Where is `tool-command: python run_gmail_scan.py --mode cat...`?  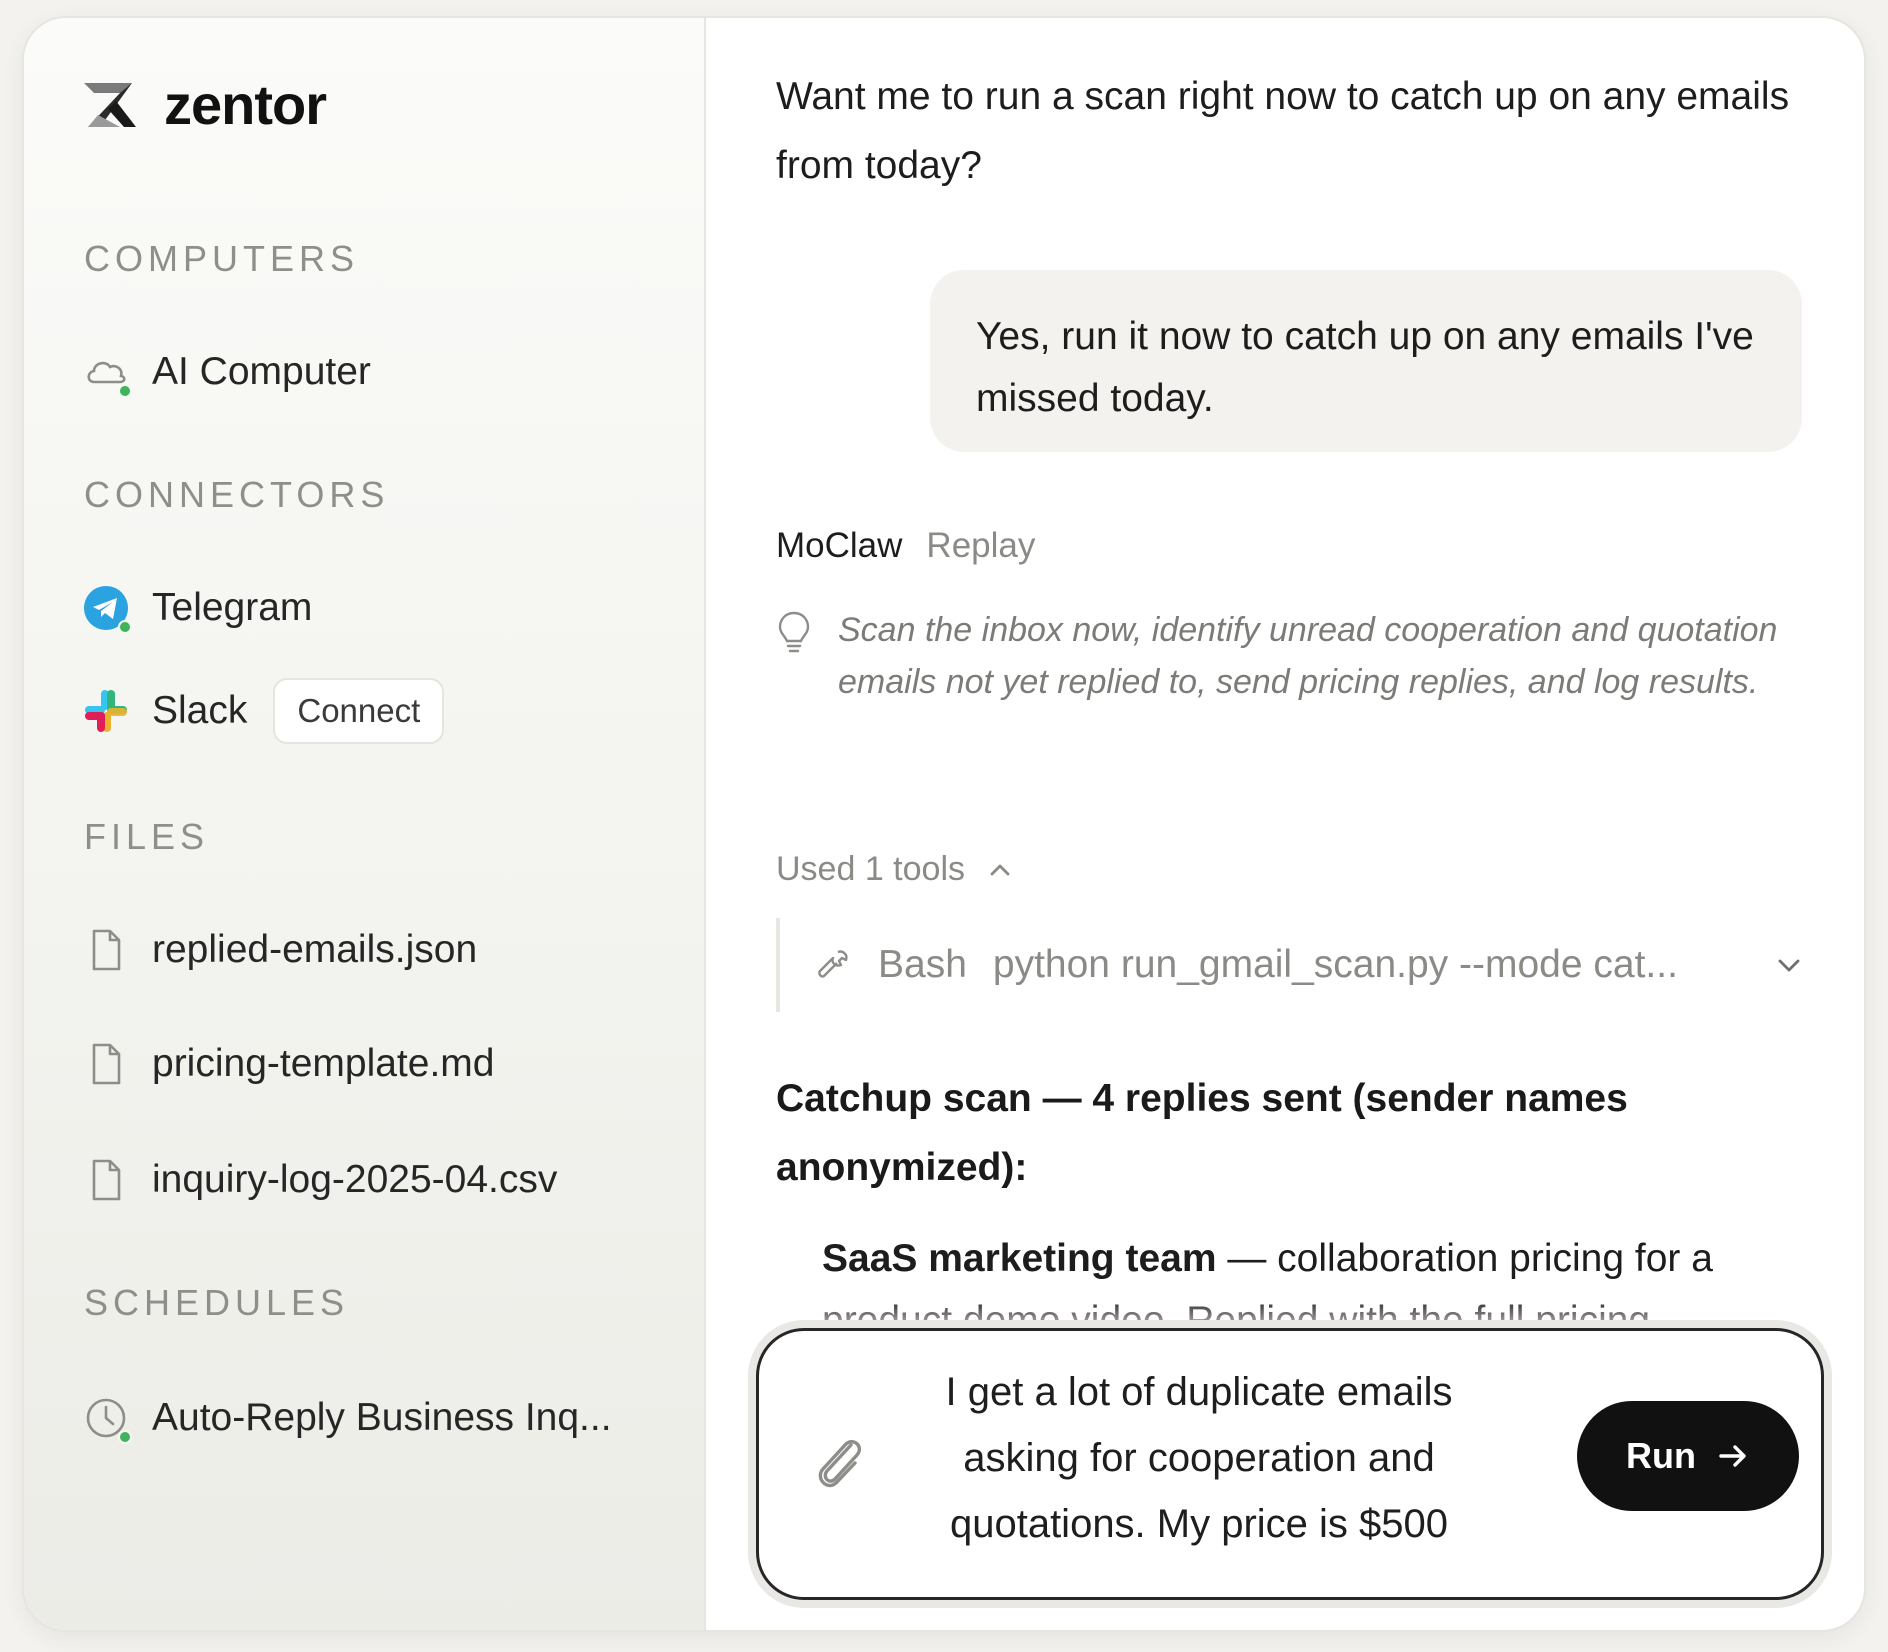
tool-command: python run_gmail_scan.py --mode cat... is located at coordinates (1335, 964).